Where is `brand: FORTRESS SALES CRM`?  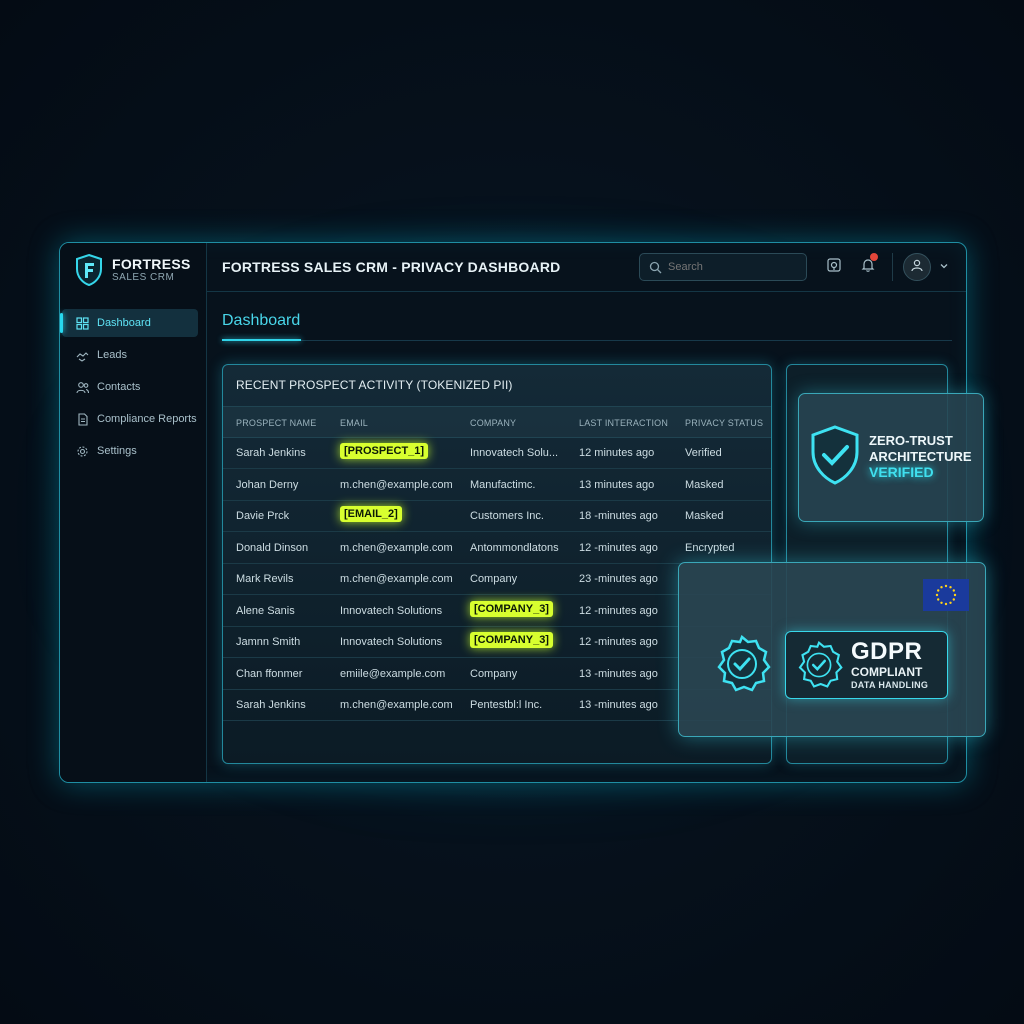
brand: FORTRESS SALES CRM is located at coordinates (132, 270).